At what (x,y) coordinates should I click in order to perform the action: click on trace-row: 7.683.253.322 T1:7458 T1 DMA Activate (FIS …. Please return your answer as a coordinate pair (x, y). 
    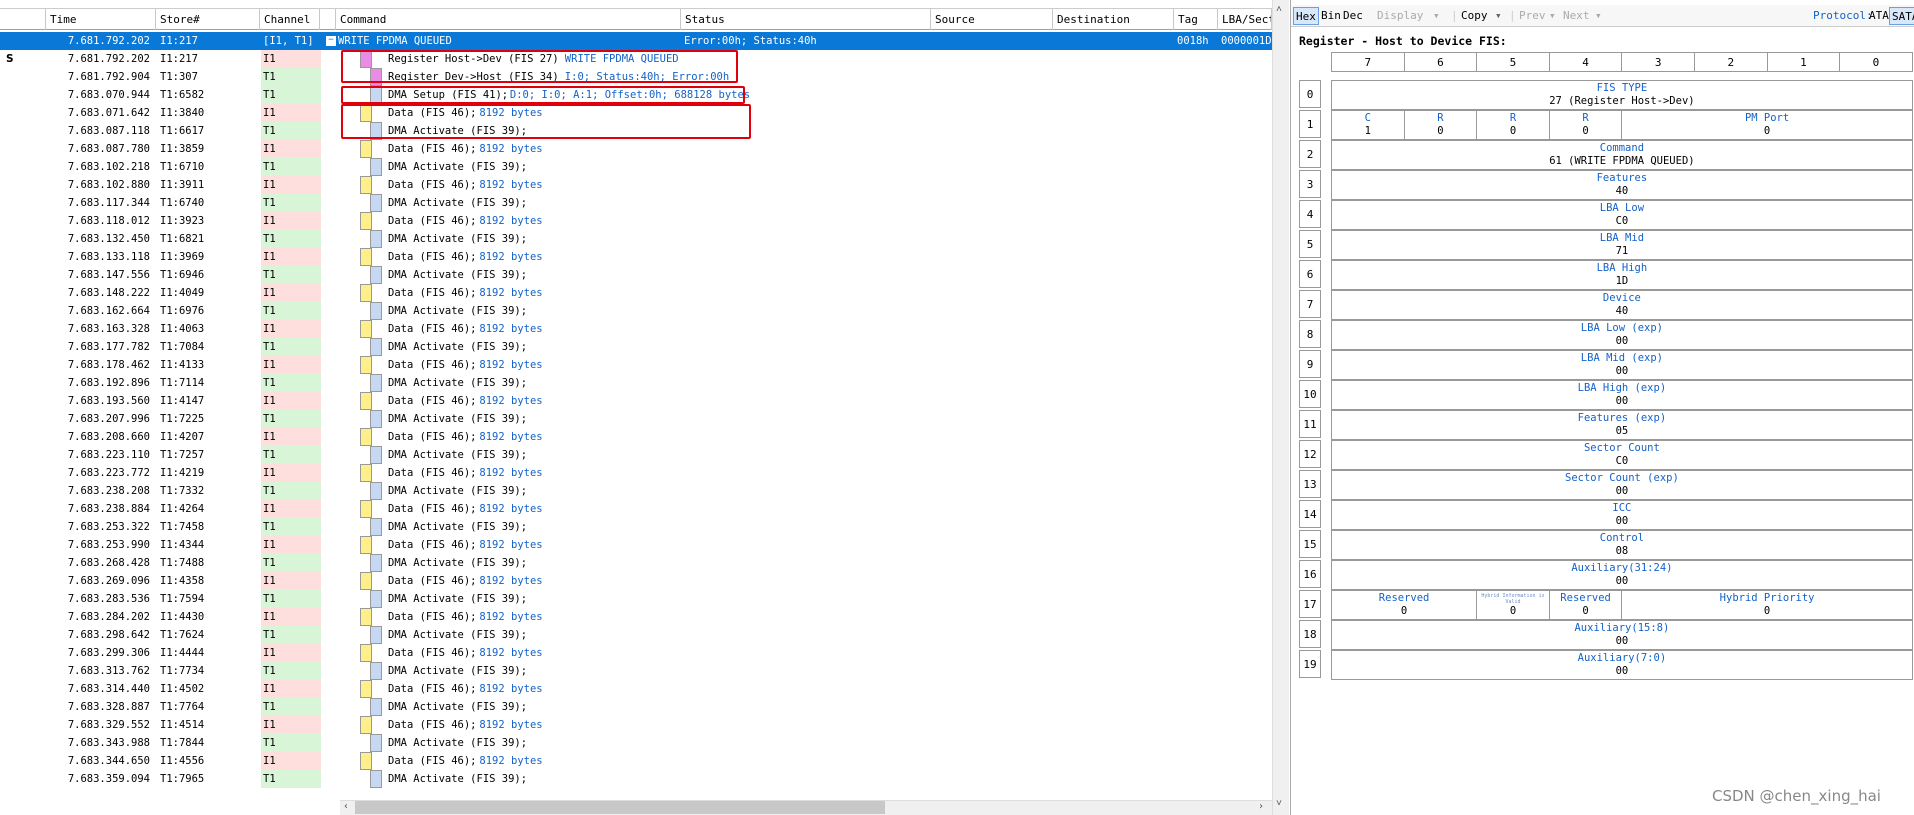
    Looking at the image, I should click on (636, 527).